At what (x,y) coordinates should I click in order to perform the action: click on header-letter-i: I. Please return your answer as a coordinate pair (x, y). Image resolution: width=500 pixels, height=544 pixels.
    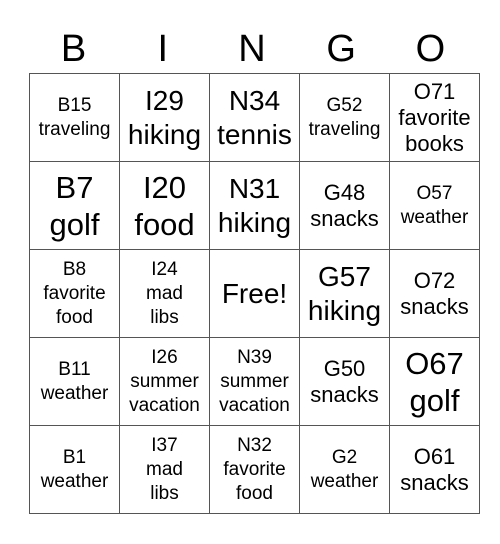
    Looking at the image, I should click on (163, 49).